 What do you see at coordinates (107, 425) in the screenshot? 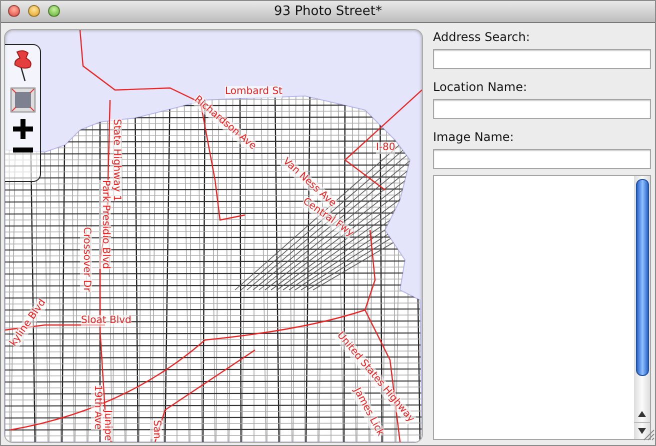
I see `street-label: Junipe` at bounding box center [107, 425].